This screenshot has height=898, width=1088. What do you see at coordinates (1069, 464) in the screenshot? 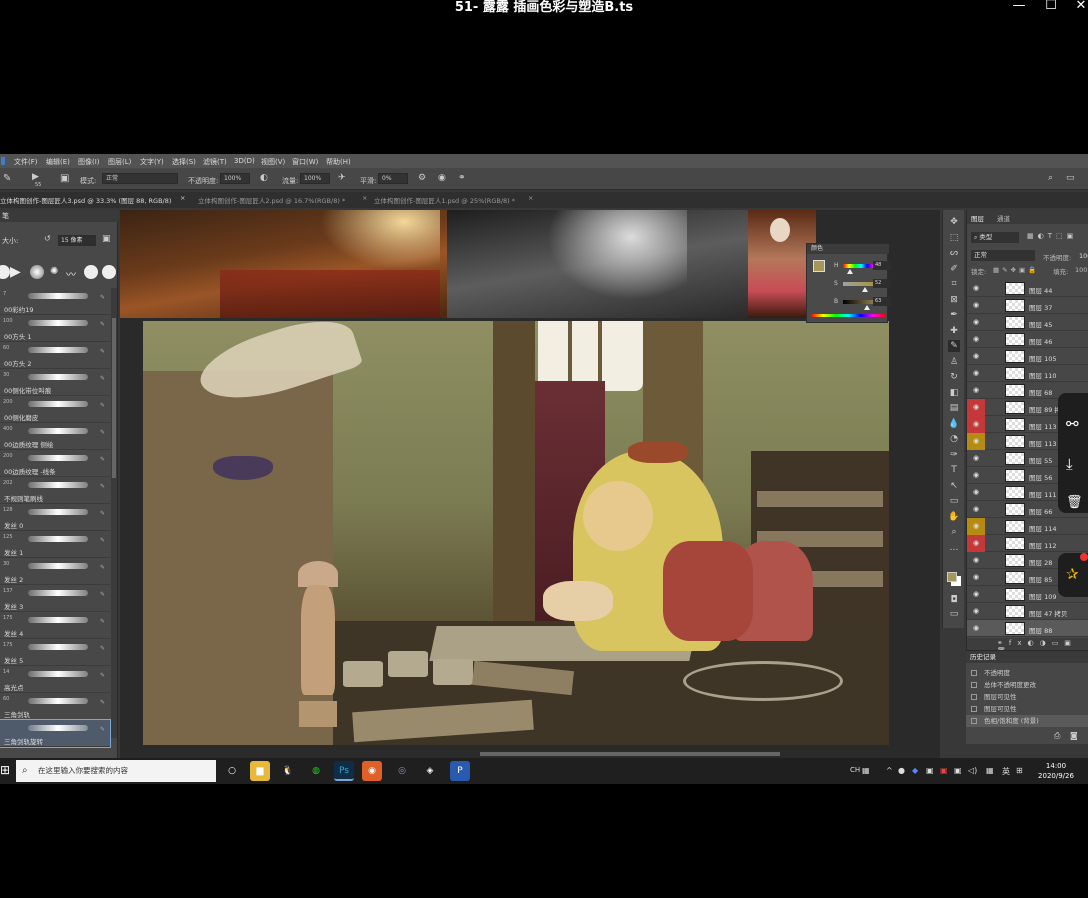
I see `download-icon: ⤓` at bounding box center [1069, 464].